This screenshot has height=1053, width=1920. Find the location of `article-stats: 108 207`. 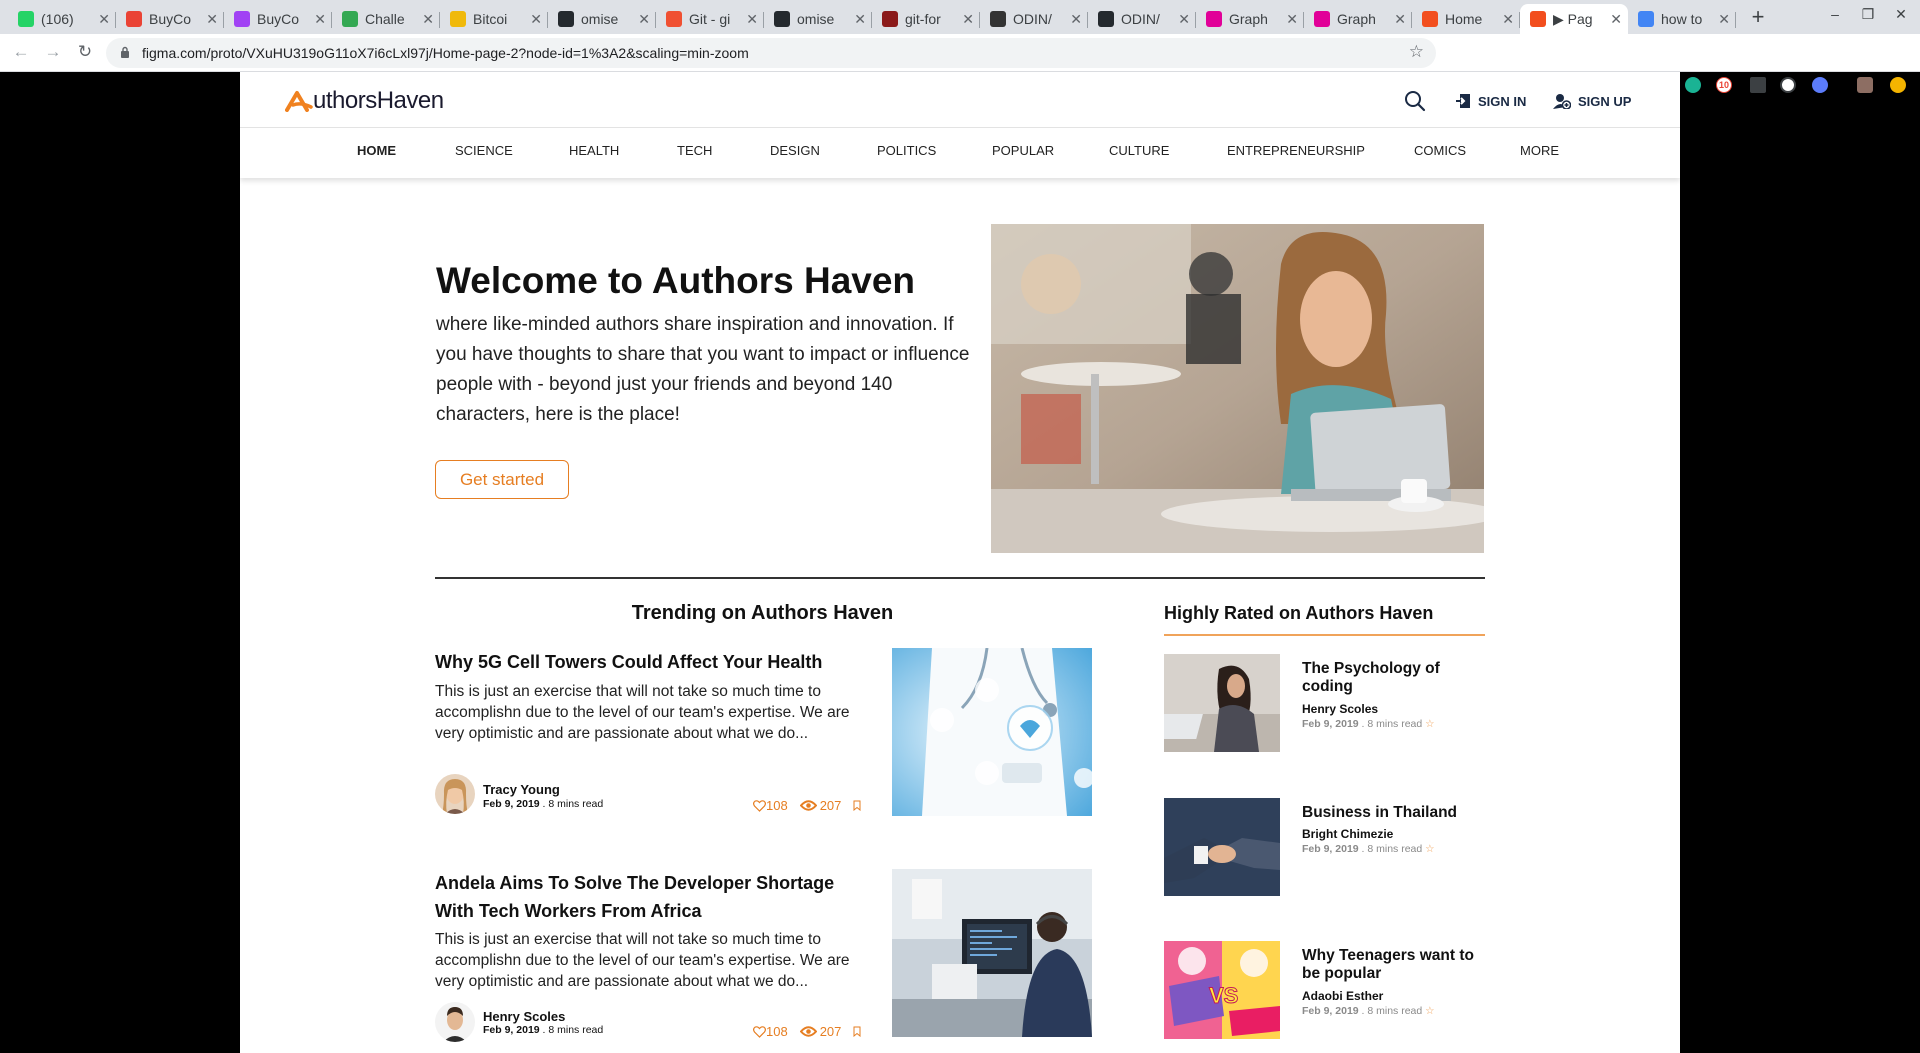

article-stats: 108 207 is located at coordinates (807, 805).